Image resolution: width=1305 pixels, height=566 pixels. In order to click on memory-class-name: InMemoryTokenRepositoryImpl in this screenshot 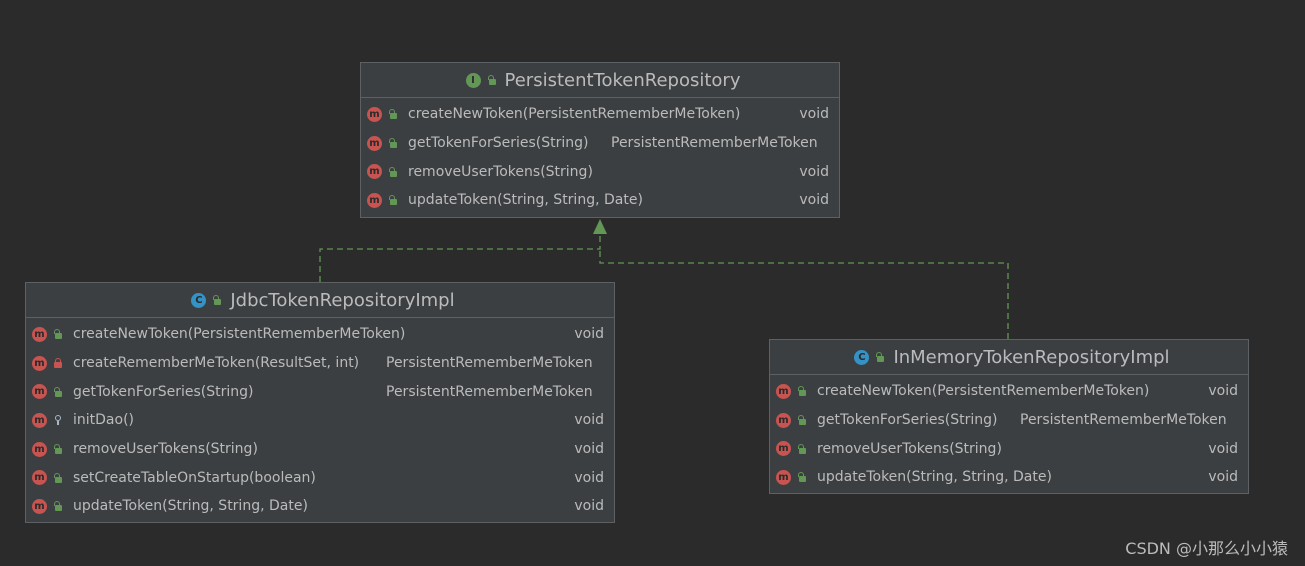, I will do `click(1031, 357)`.